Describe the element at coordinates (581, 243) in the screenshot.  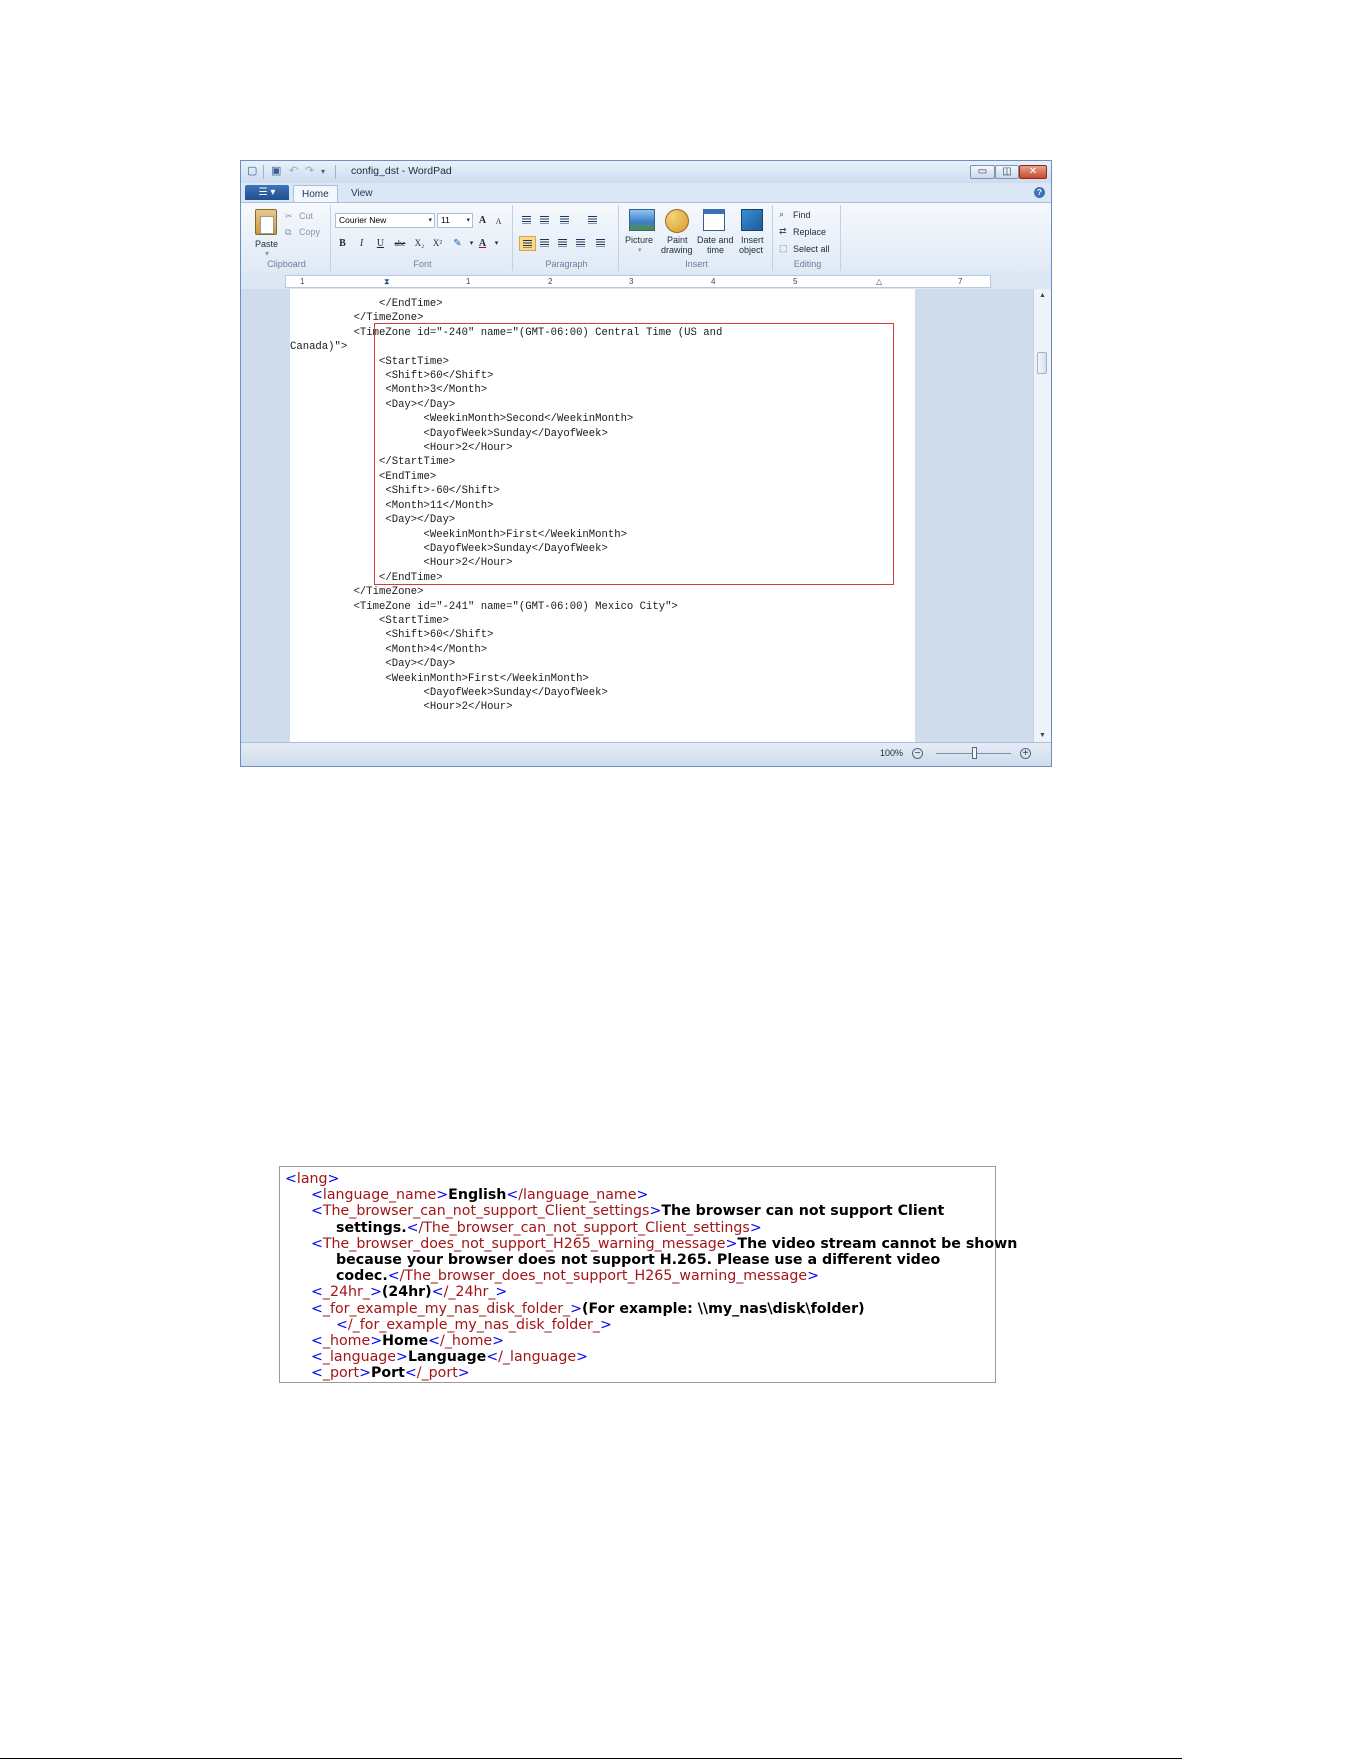
I see `justify-button` at that location.